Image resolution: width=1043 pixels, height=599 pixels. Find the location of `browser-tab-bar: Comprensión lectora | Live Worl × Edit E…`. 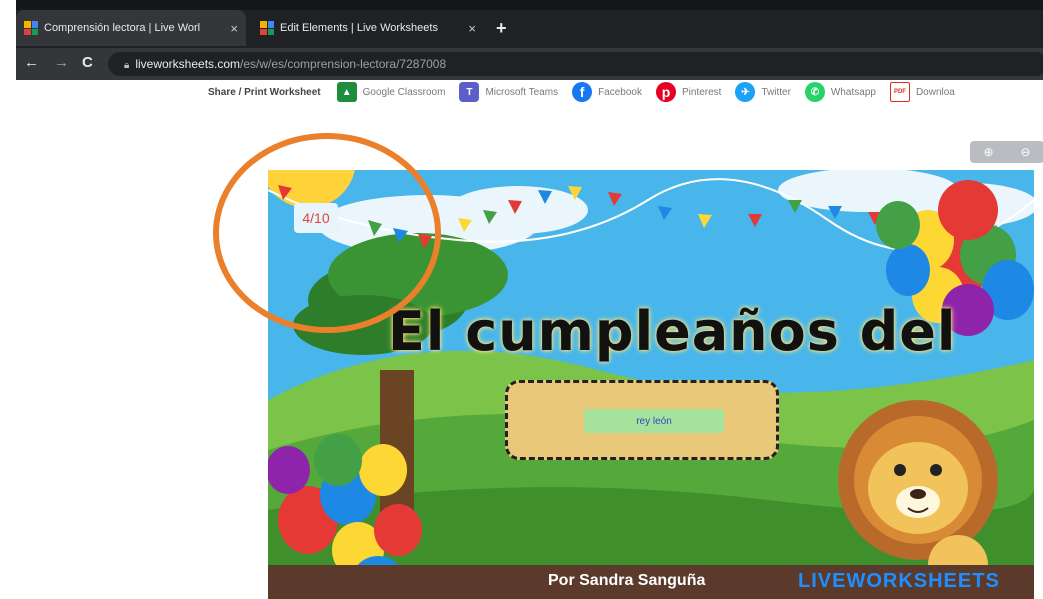

browser-tab-bar: Comprensión lectora | Live Worl × Edit E… is located at coordinates (529, 24).